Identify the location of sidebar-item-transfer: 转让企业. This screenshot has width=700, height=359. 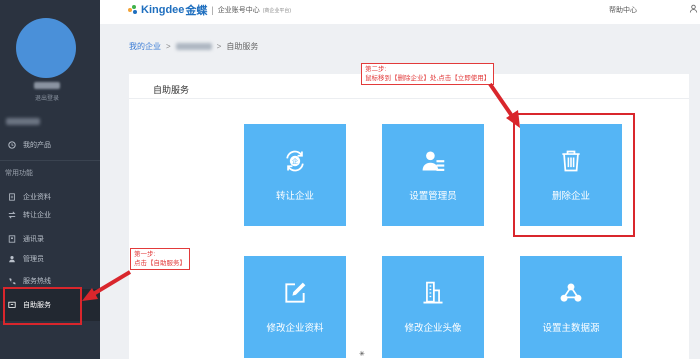
(50, 215).